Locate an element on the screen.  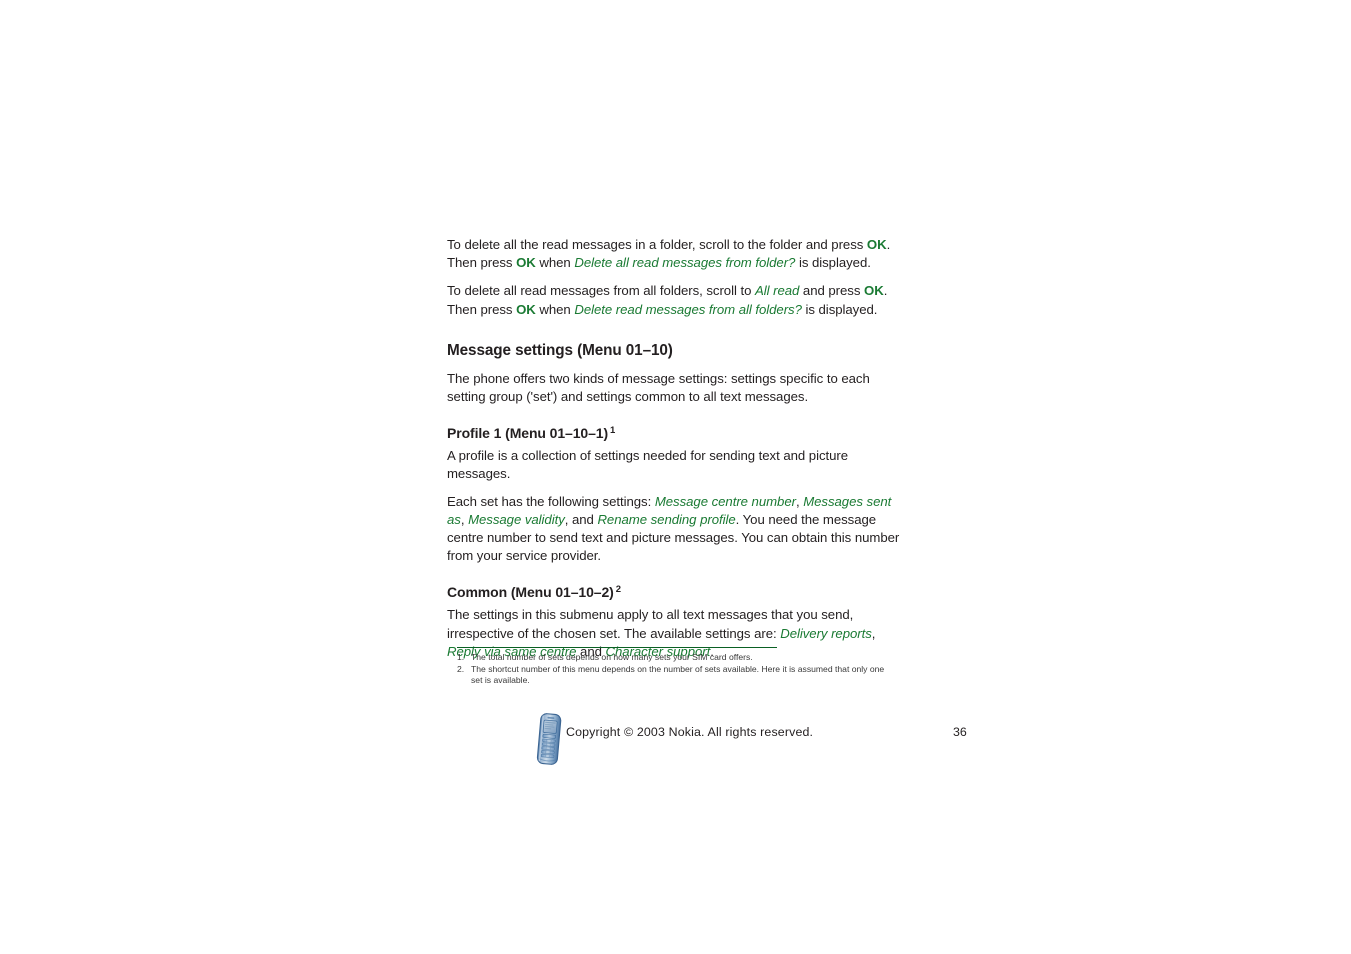
footnote-number: 2. is located at coordinates (461, 668).